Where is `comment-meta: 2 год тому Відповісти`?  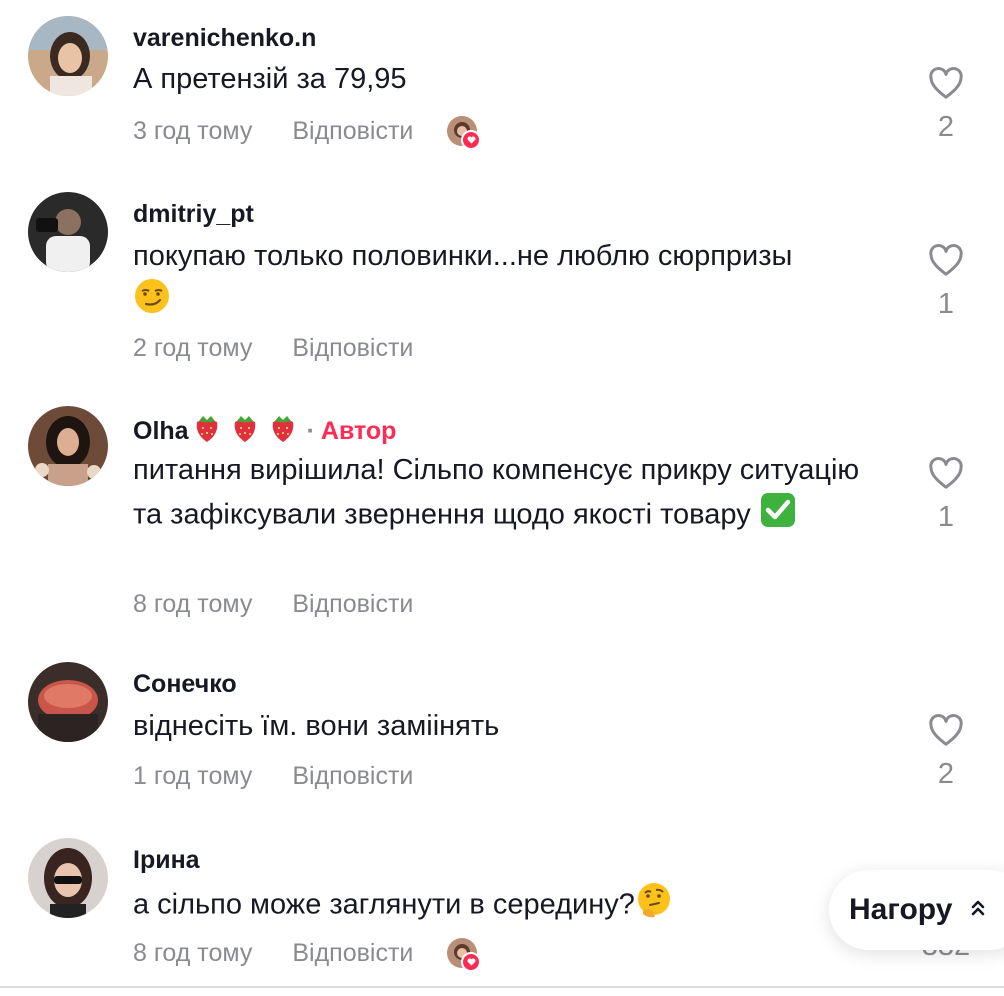 comment-meta: 2 год тому Відповісти is located at coordinates (273, 348).